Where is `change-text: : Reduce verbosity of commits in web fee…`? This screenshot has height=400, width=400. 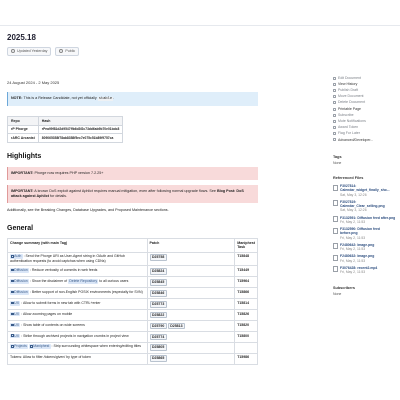 change-text: : Reduce verbosity of commits in web fee… is located at coordinates (63, 270).